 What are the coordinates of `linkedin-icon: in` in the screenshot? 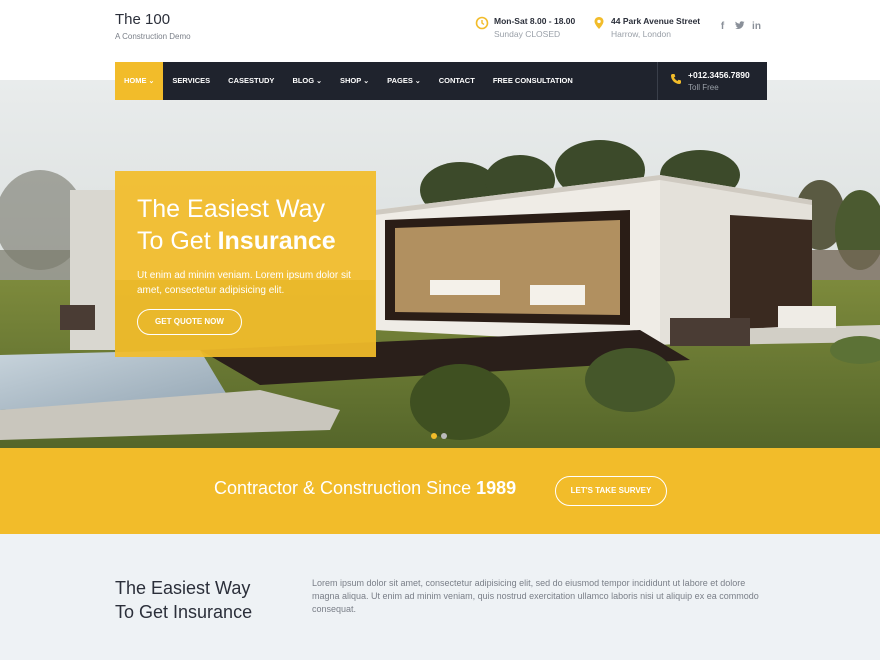 It's located at (756, 27).